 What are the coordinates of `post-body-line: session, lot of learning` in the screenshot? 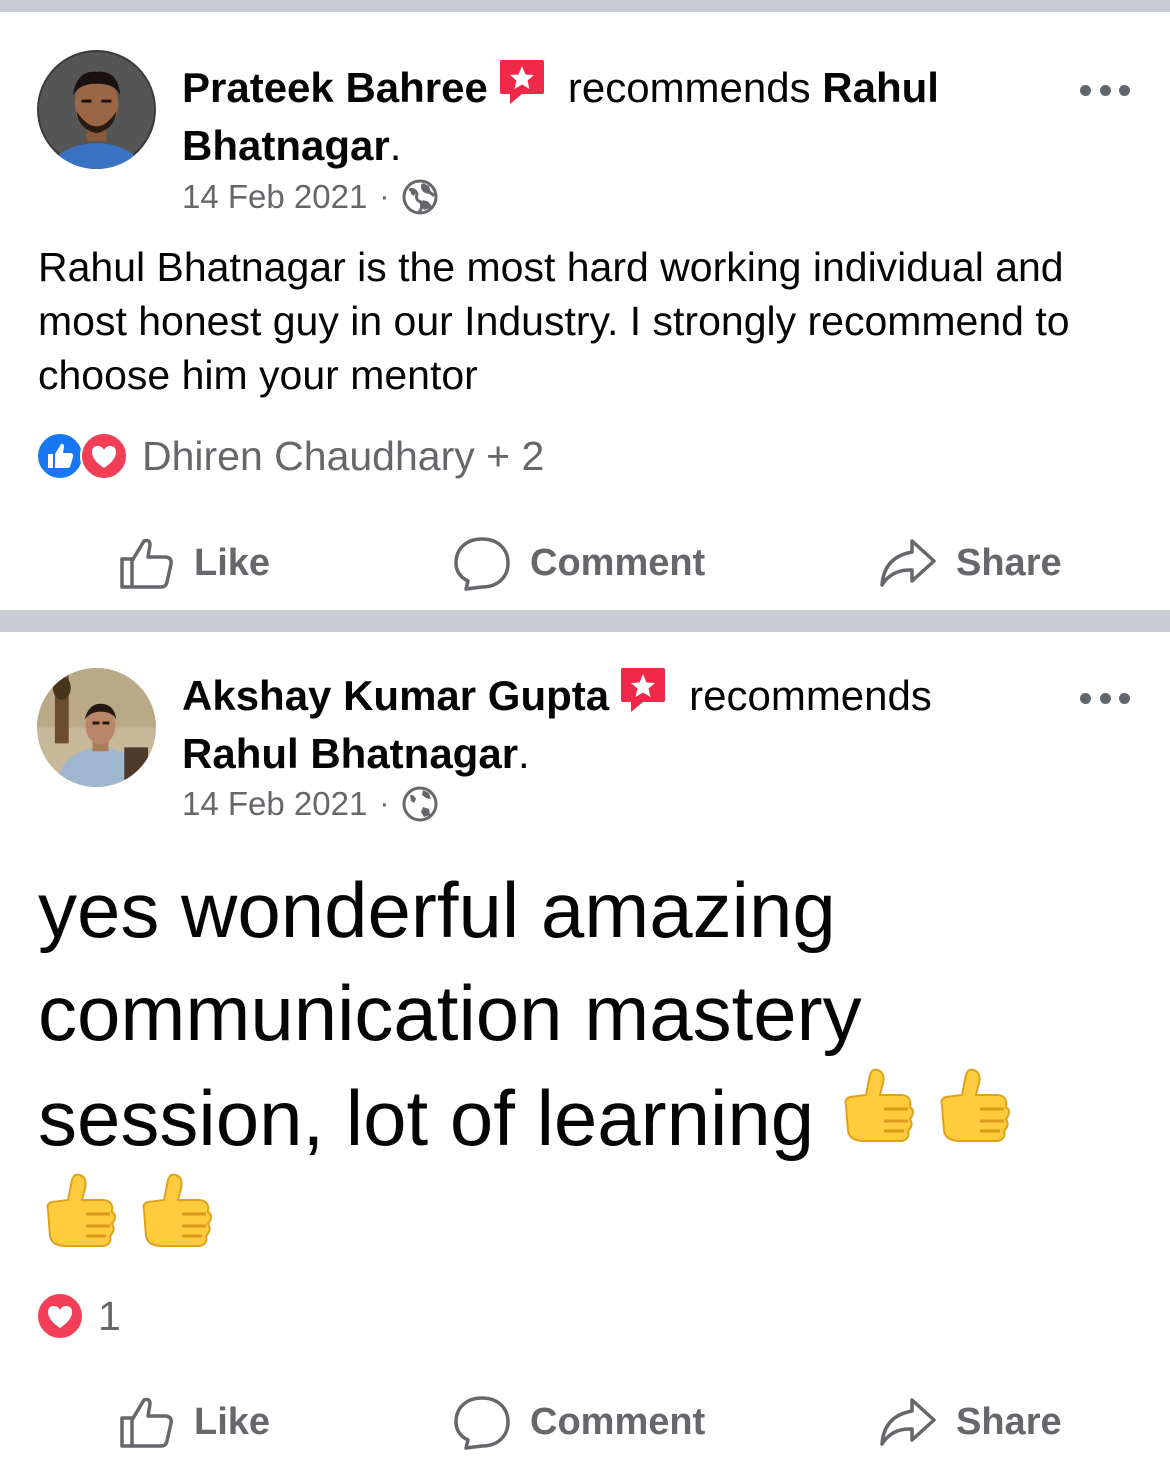 It's located at (588, 1117).